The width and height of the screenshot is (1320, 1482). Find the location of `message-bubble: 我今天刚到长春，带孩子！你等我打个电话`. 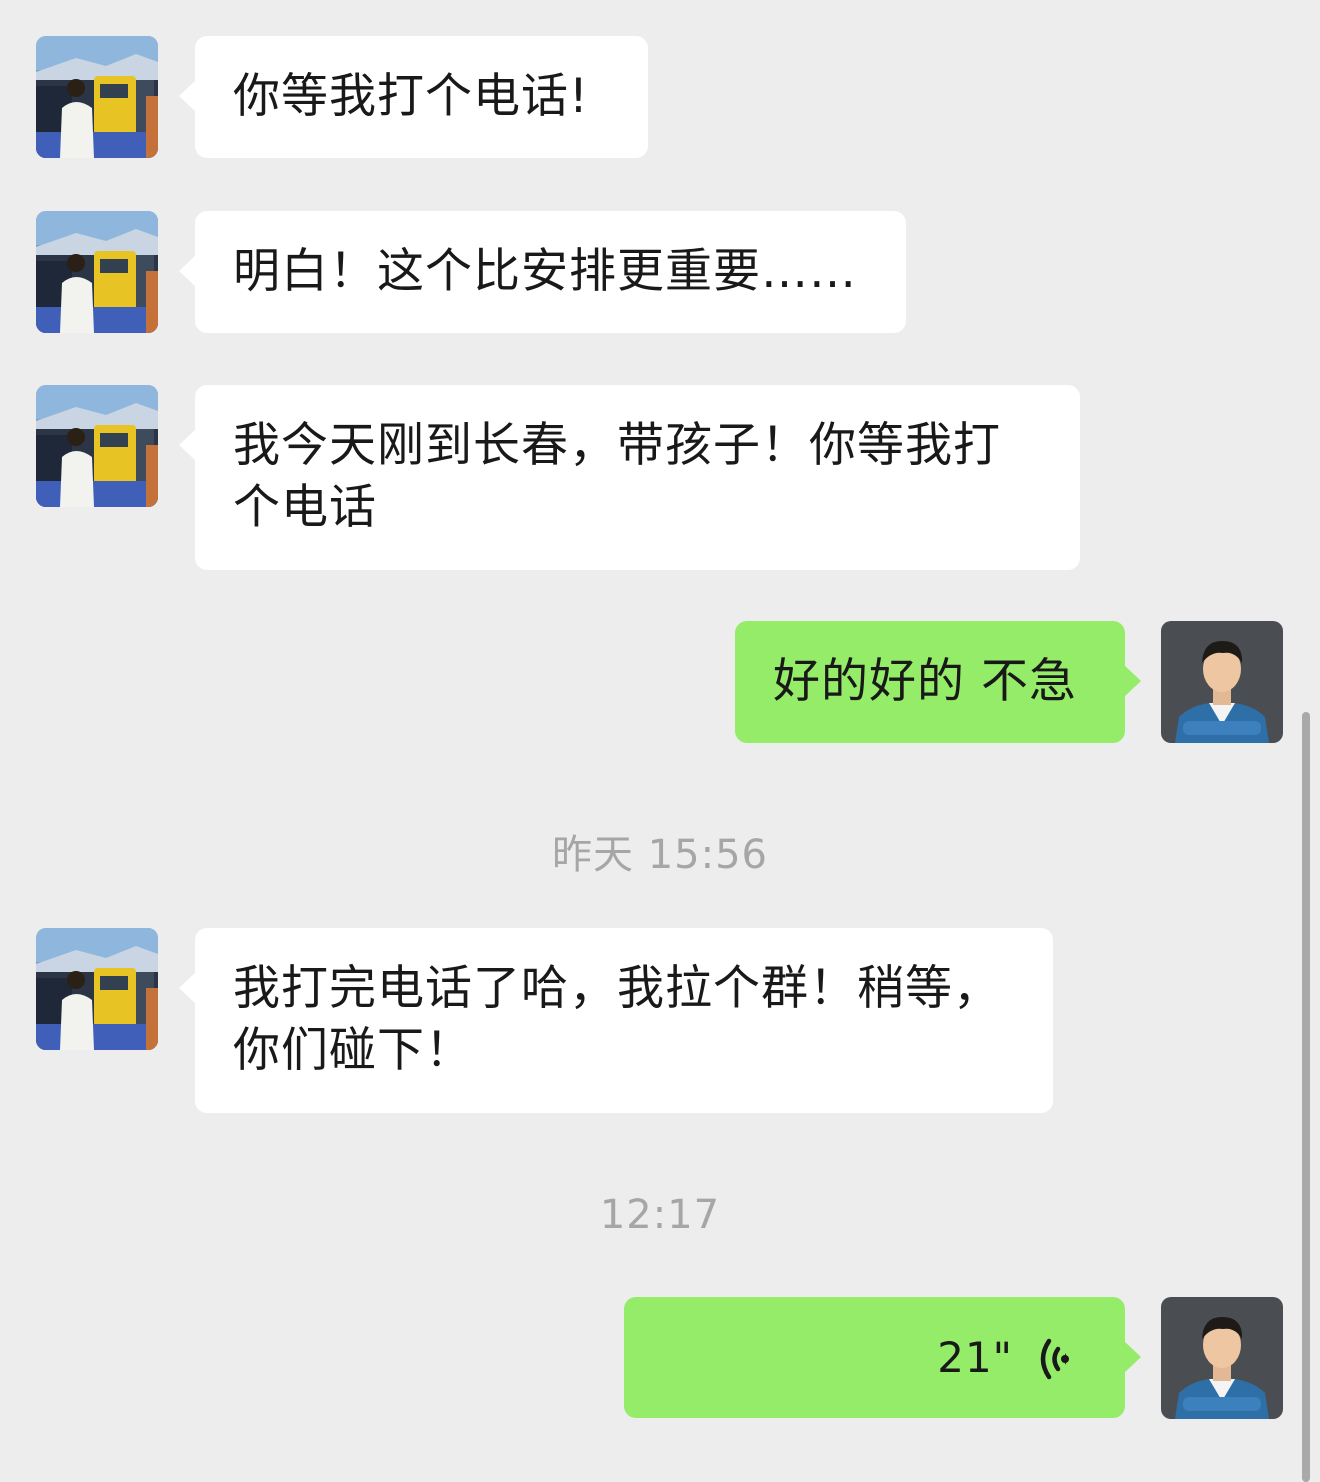

message-bubble: 我今天刚到长春，带孩子！你等我打个电话 is located at coordinates (629, 477).